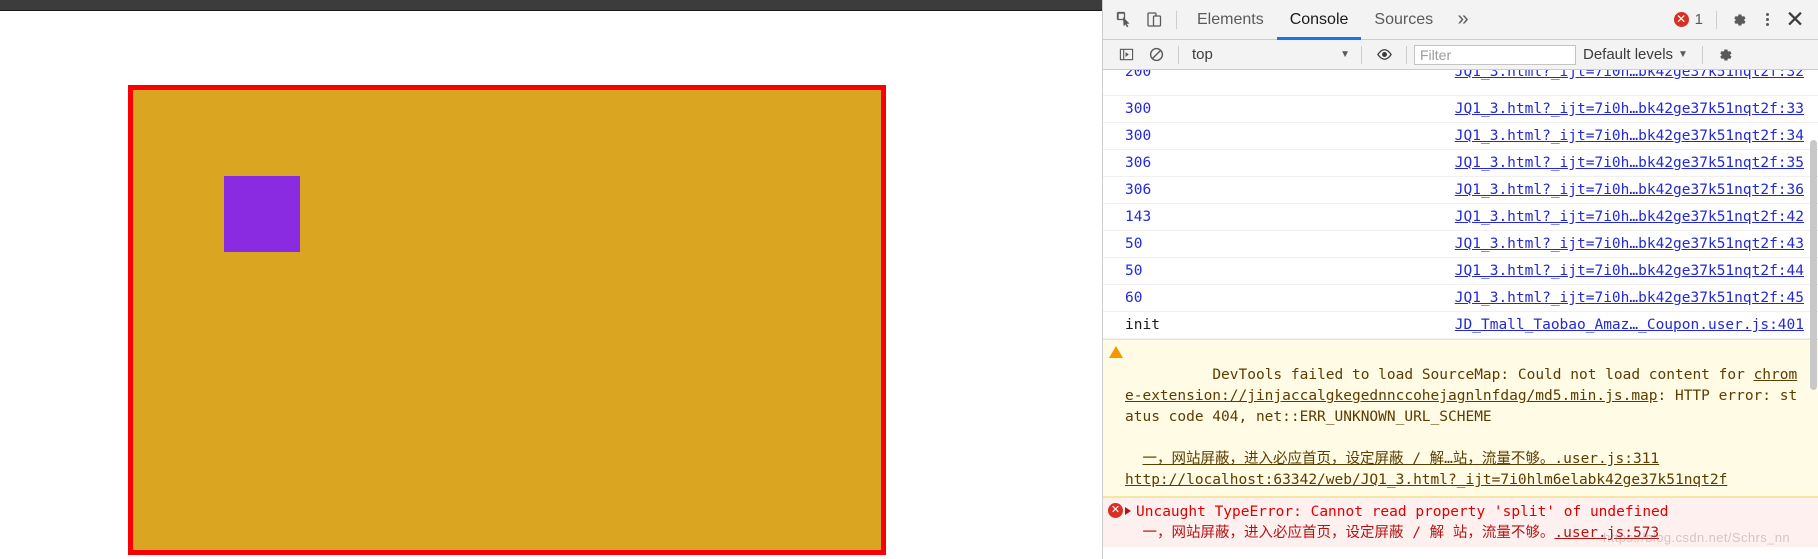  I want to click on tab-sources: Sources, so click(1403, 19).